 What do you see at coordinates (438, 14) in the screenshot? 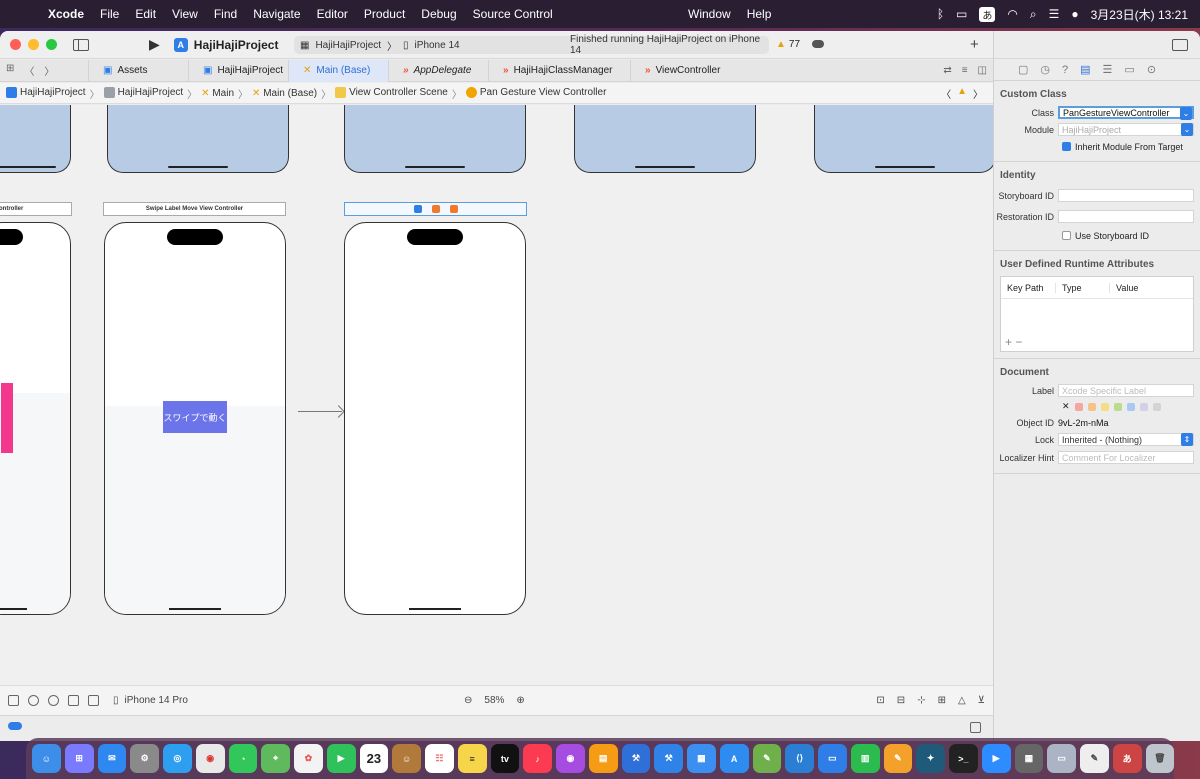
I see `menu-debug: Debug` at bounding box center [438, 14].